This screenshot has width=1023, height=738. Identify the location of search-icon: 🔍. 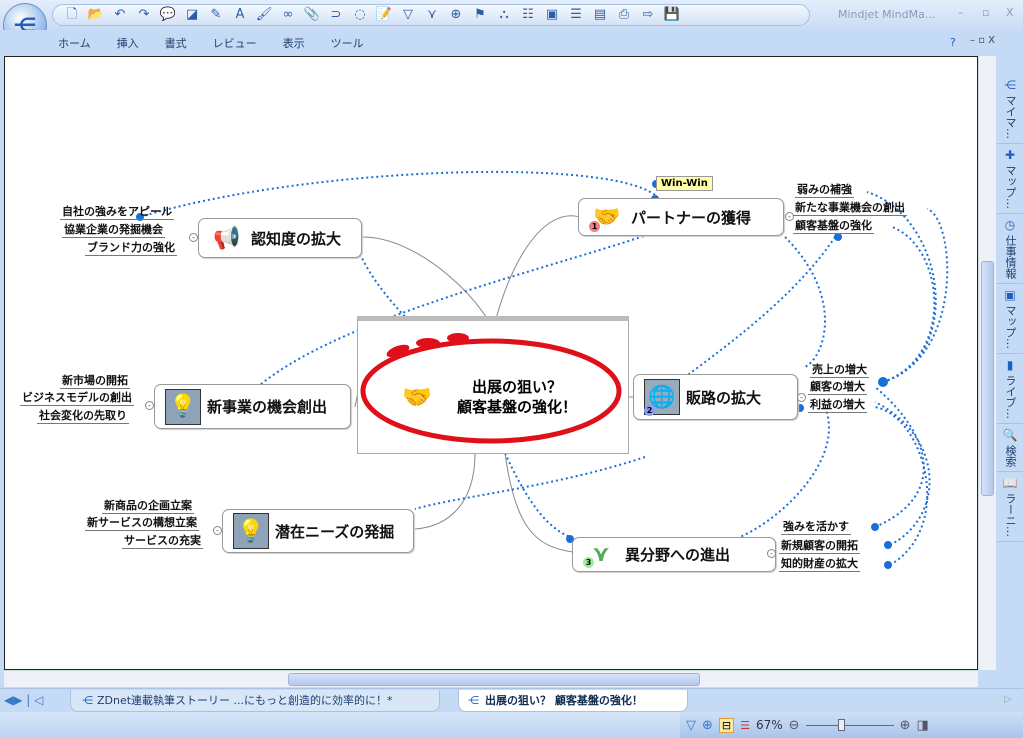
(1010, 435).